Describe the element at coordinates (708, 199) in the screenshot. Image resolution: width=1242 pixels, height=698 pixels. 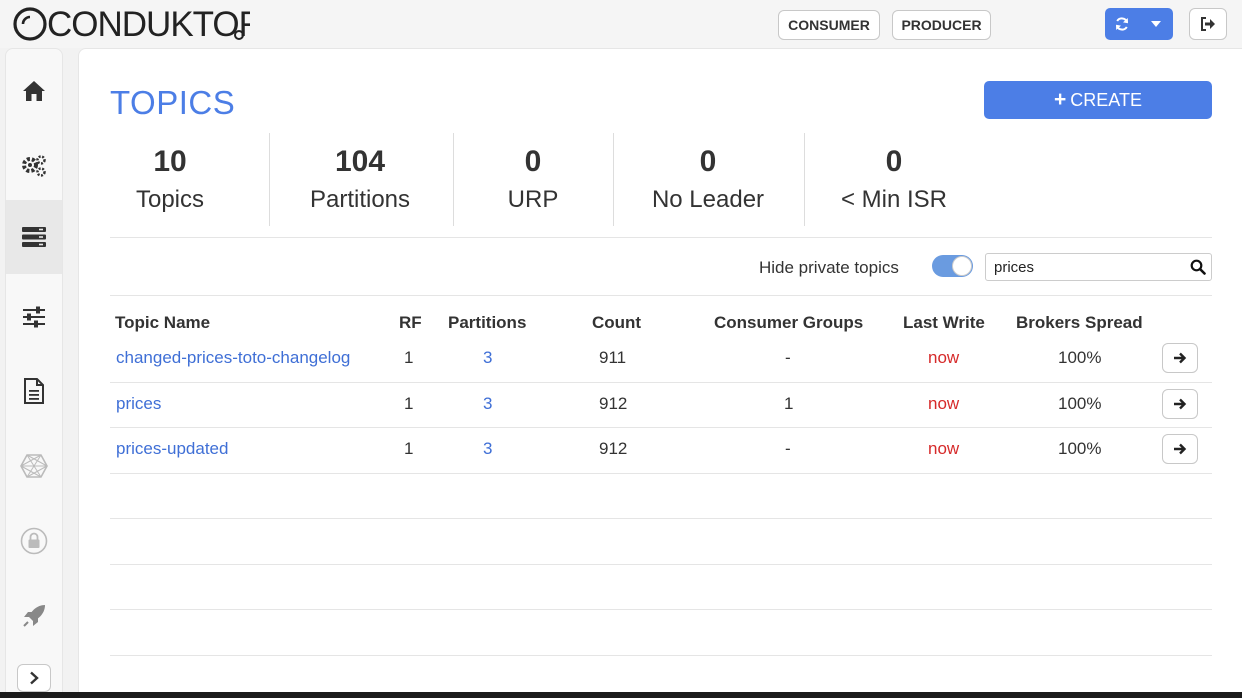
I see `stat-label: No Leader` at that location.